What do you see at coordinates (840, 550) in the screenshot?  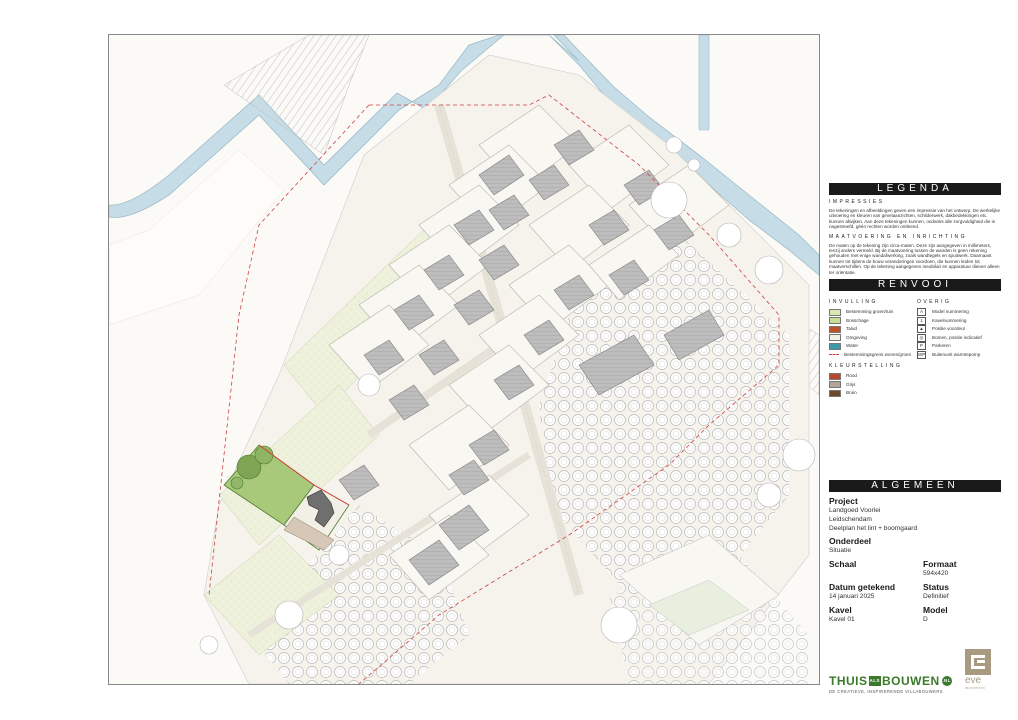 I see `onderdeel-value: Situatie` at bounding box center [840, 550].